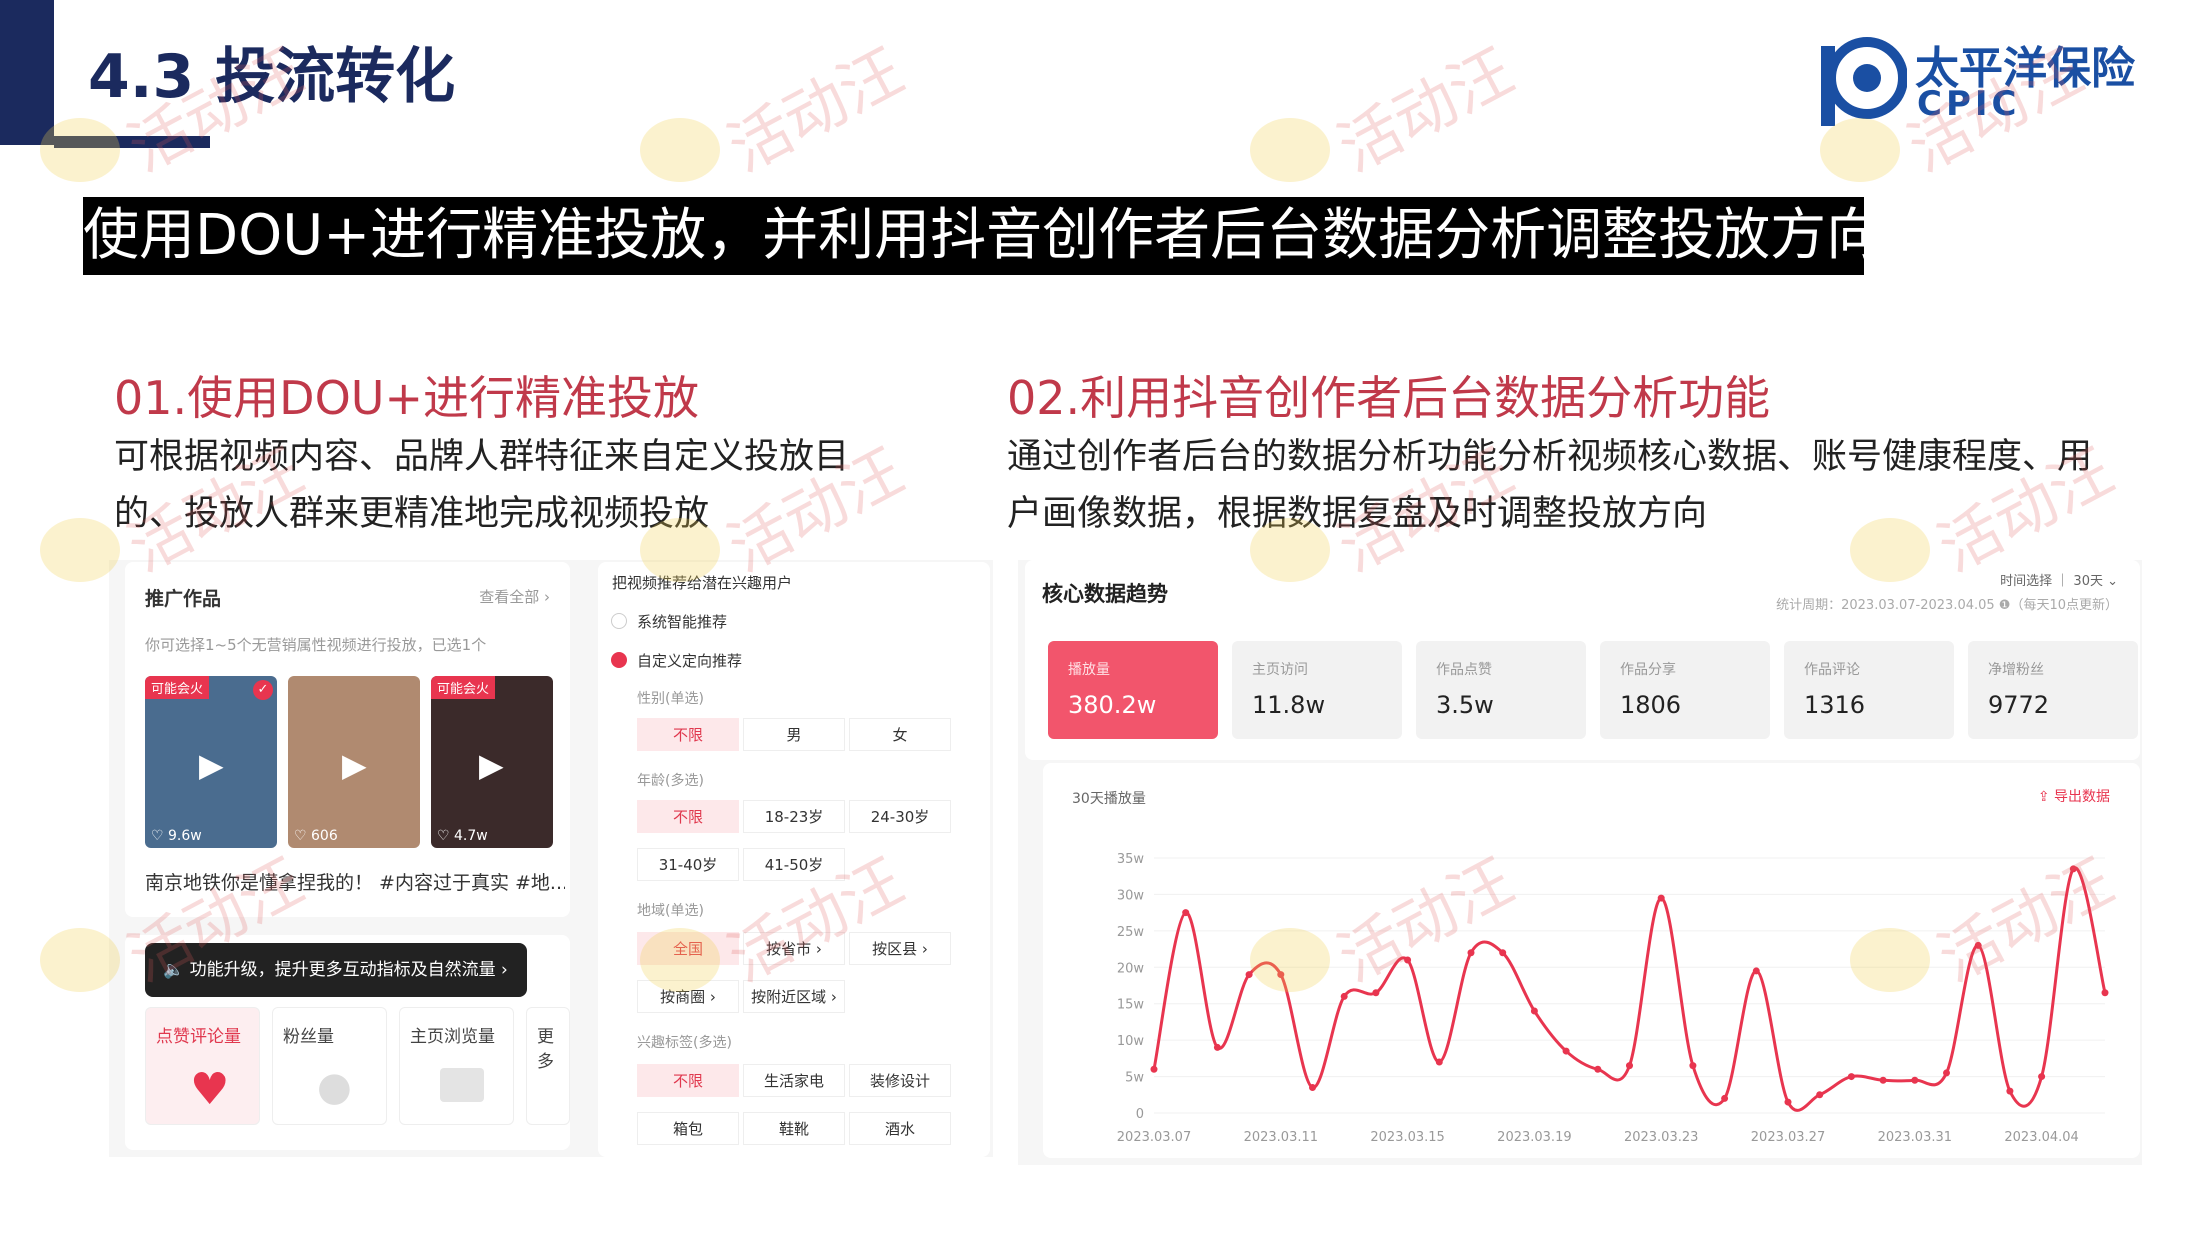  I want to click on watermark-text: 活动汪, so click(815, 109).